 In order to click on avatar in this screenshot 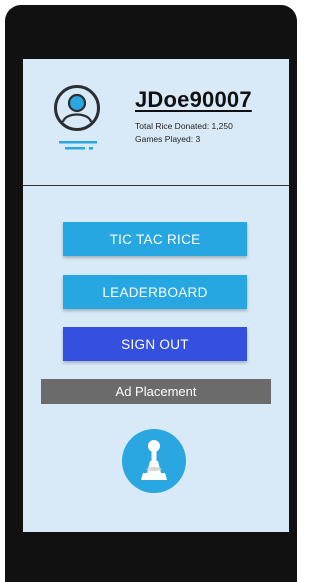, I will do `click(81, 121)`.